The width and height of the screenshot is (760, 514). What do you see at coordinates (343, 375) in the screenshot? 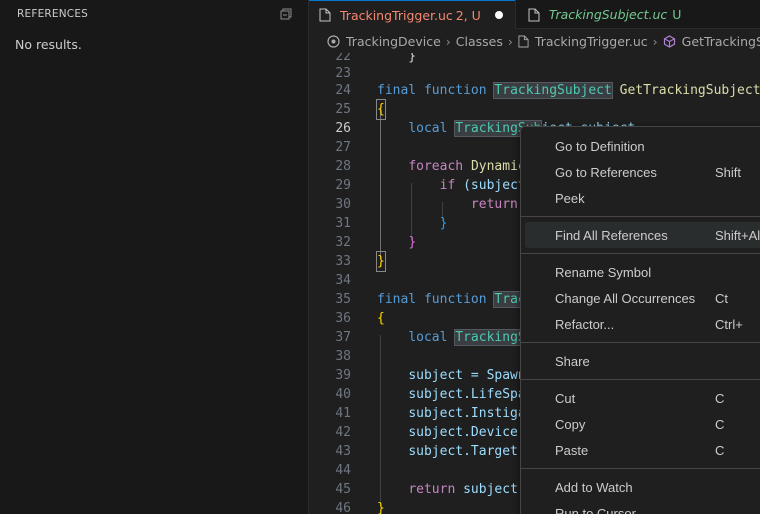
I see `line-number: 39` at bounding box center [343, 375].